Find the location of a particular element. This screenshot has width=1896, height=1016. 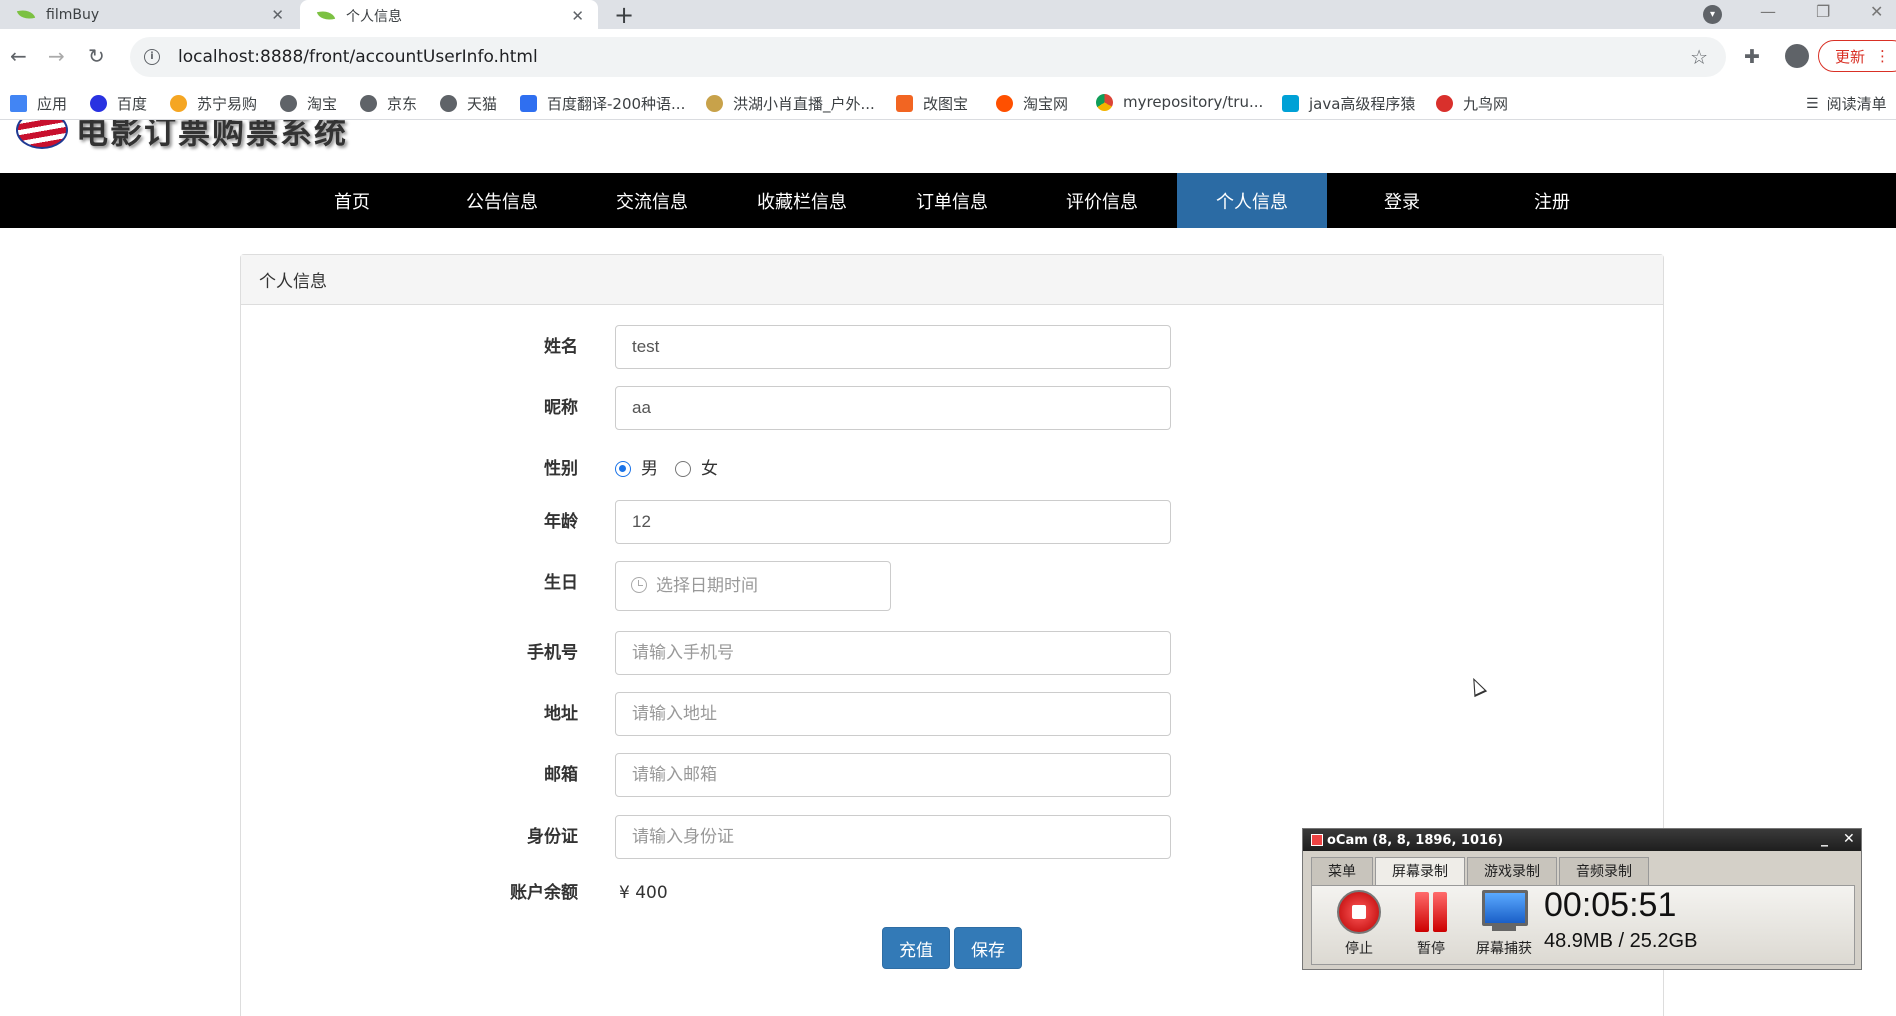

nav-favorites: 收藏栏信息 is located at coordinates (802, 200).